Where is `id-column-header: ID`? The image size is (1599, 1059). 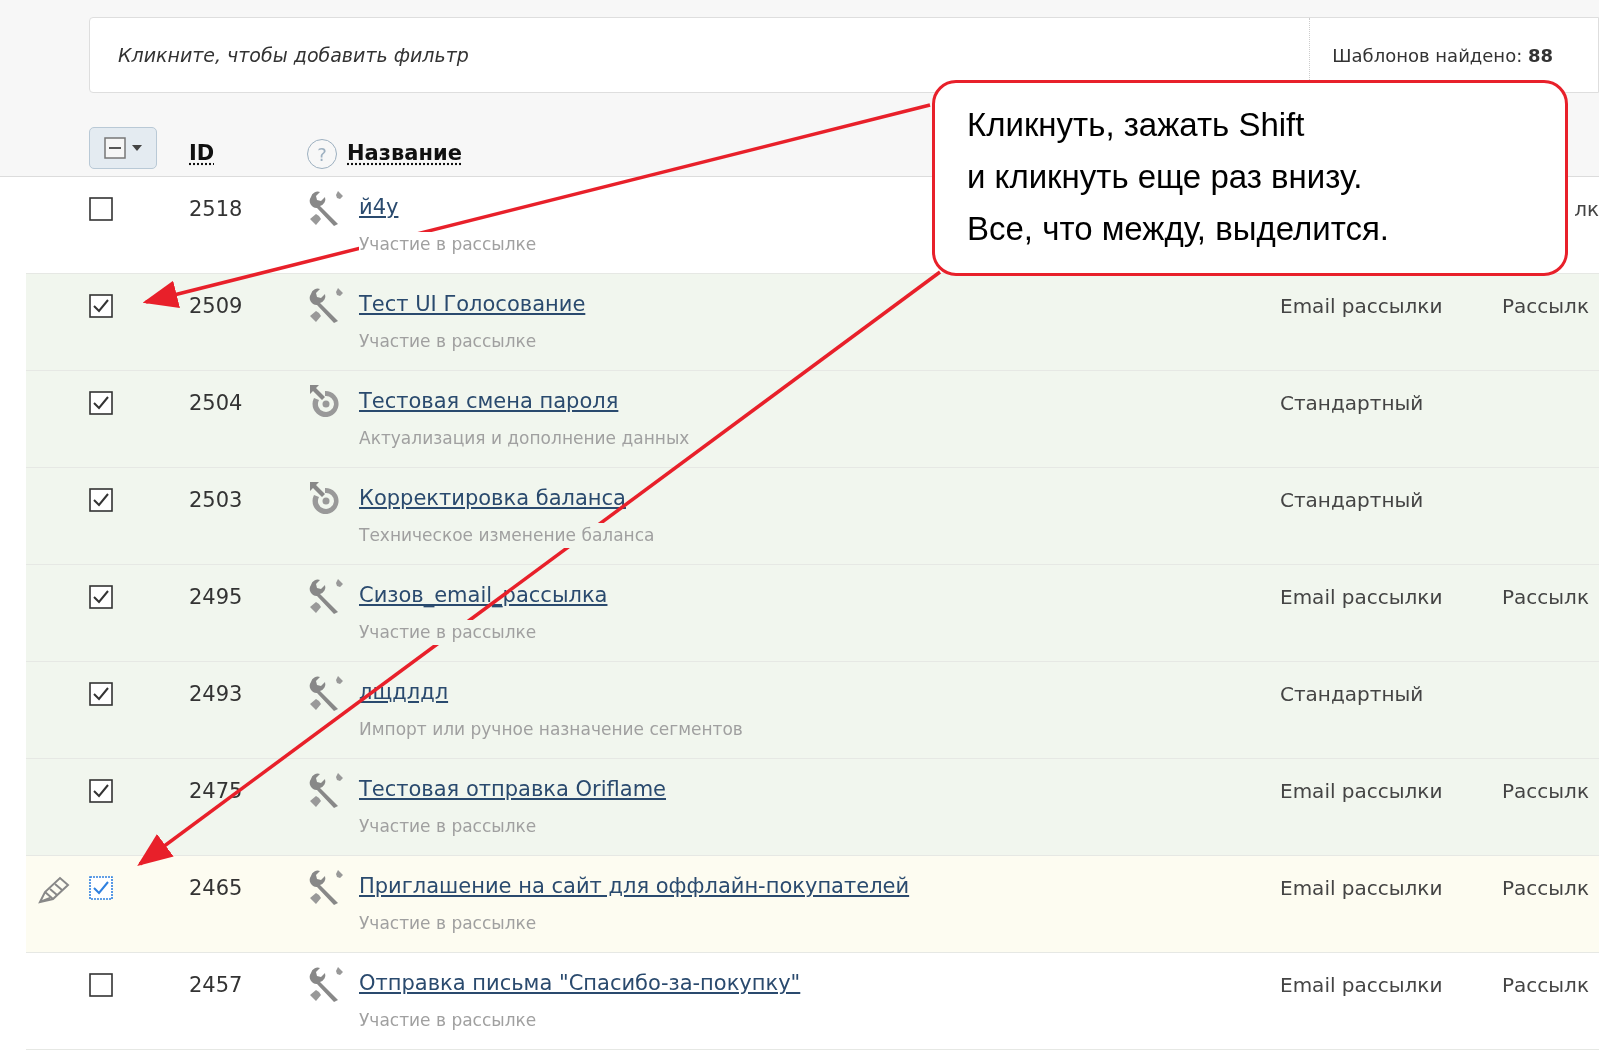
id-column-header: ID is located at coordinates (248, 153).